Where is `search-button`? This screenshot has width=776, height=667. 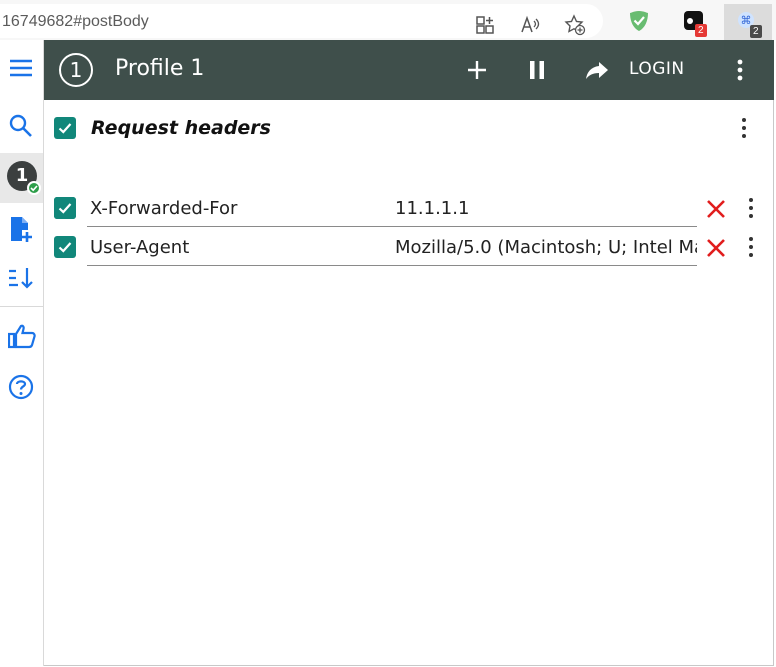
search-button is located at coordinates (21, 126).